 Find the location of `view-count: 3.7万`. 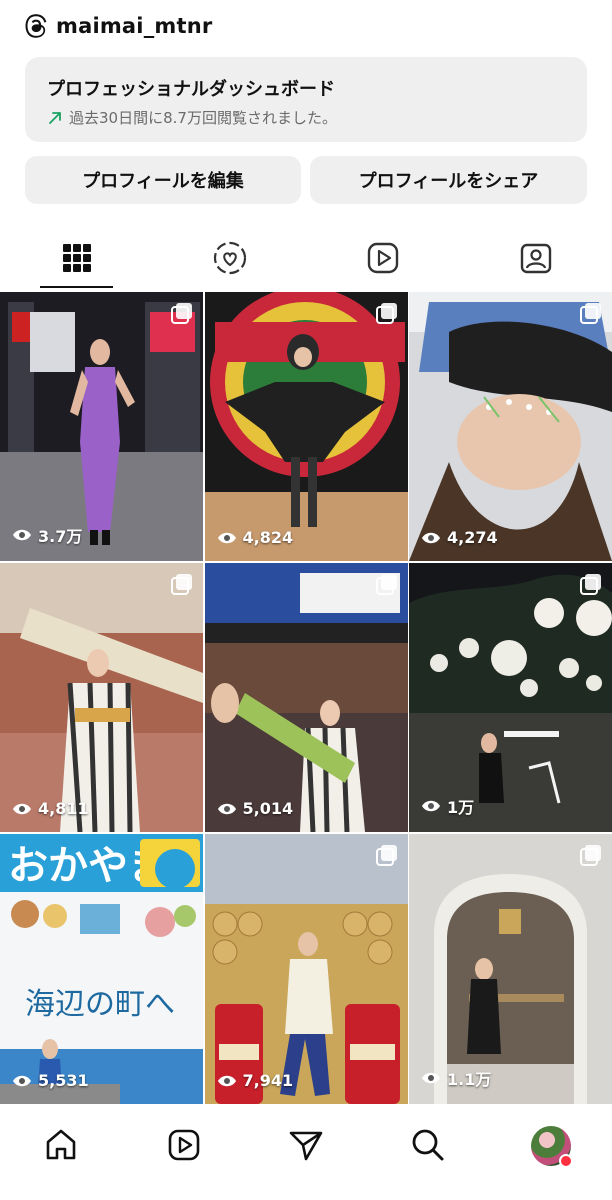

view-count: 3.7万 is located at coordinates (47, 535).